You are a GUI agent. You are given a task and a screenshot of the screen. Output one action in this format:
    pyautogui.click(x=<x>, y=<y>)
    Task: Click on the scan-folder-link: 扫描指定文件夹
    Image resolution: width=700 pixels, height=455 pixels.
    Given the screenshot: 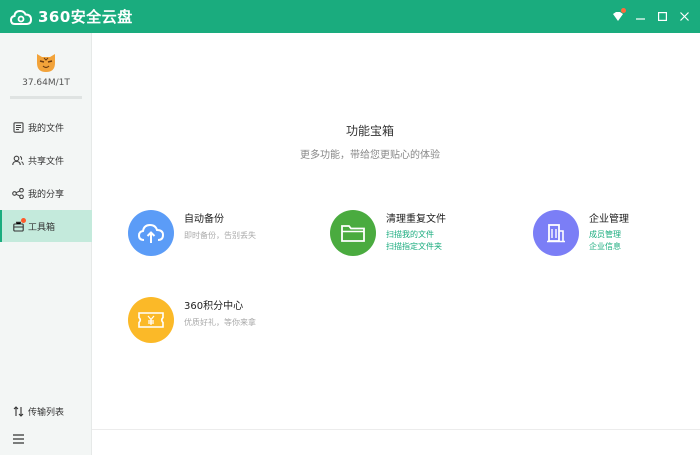 What is the action you would take?
    pyautogui.click(x=416, y=247)
    